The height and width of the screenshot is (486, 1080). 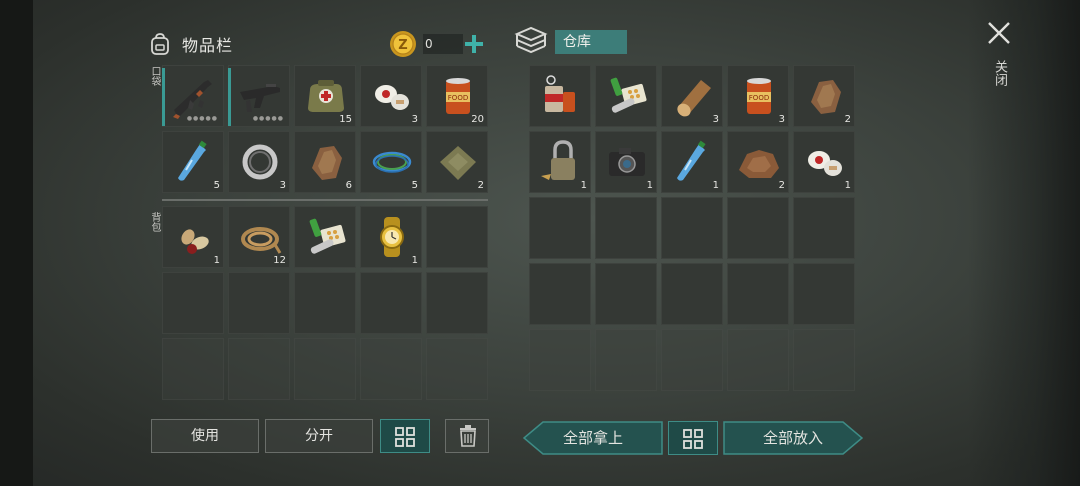 I want to click on inventory-slot: 12, so click(x=259, y=237).